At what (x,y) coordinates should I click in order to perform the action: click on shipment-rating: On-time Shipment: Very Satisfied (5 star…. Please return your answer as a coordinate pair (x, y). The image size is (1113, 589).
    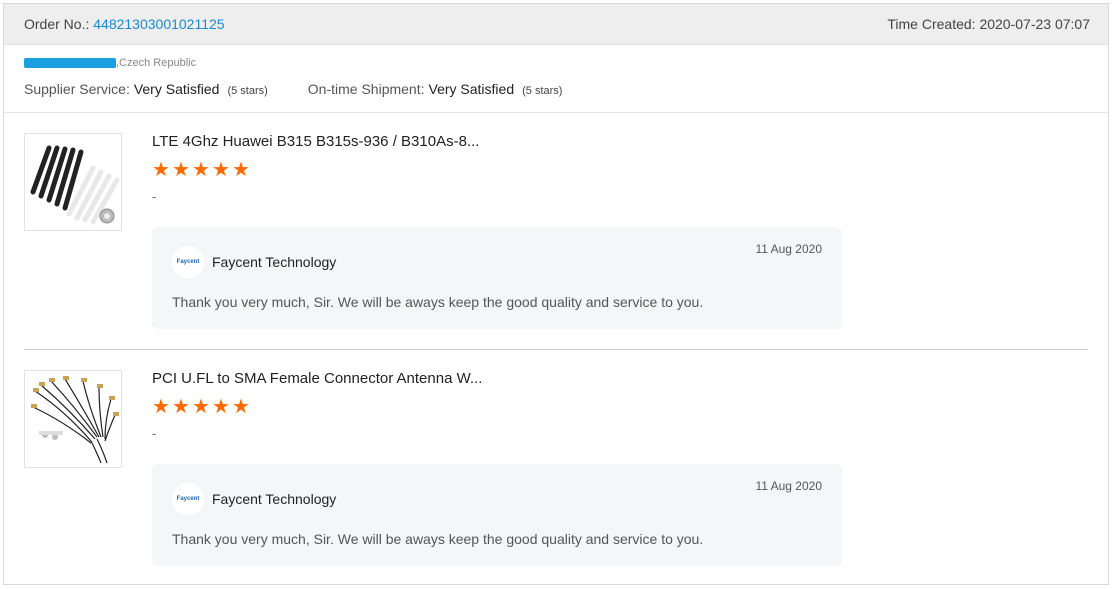
    Looking at the image, I should click on (435, 89).